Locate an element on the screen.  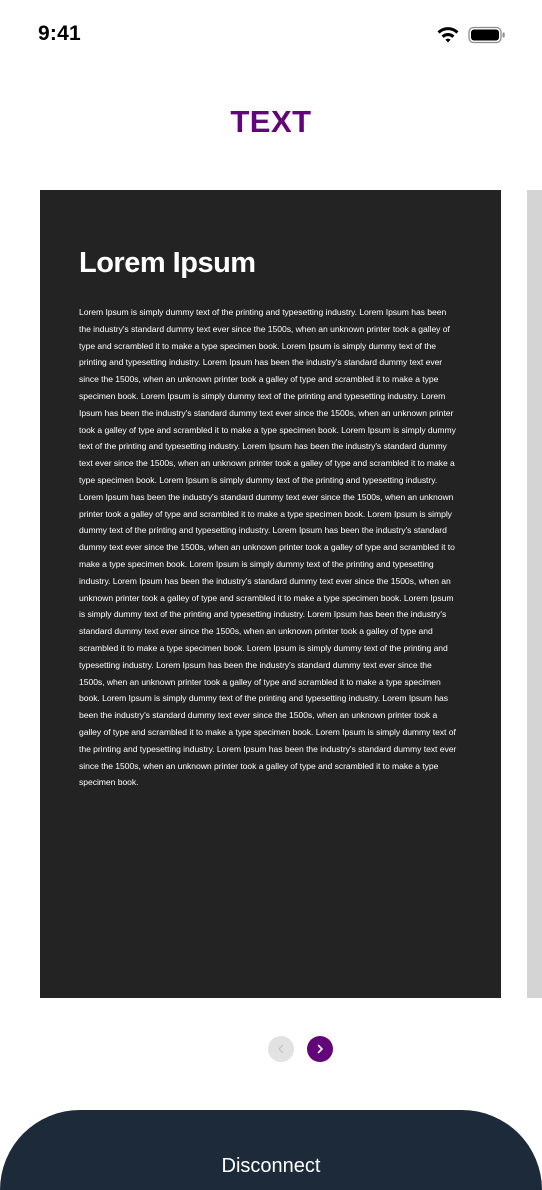
chevron-right-icon is located at coordinates (320, 1049).